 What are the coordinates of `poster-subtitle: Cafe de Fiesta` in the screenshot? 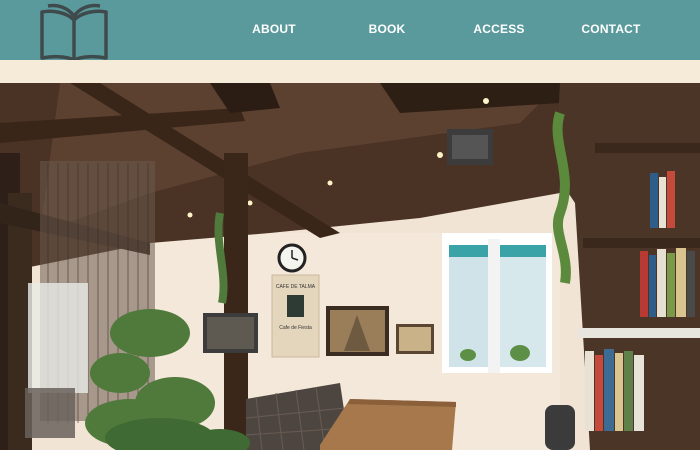 It's located at (295, 328).